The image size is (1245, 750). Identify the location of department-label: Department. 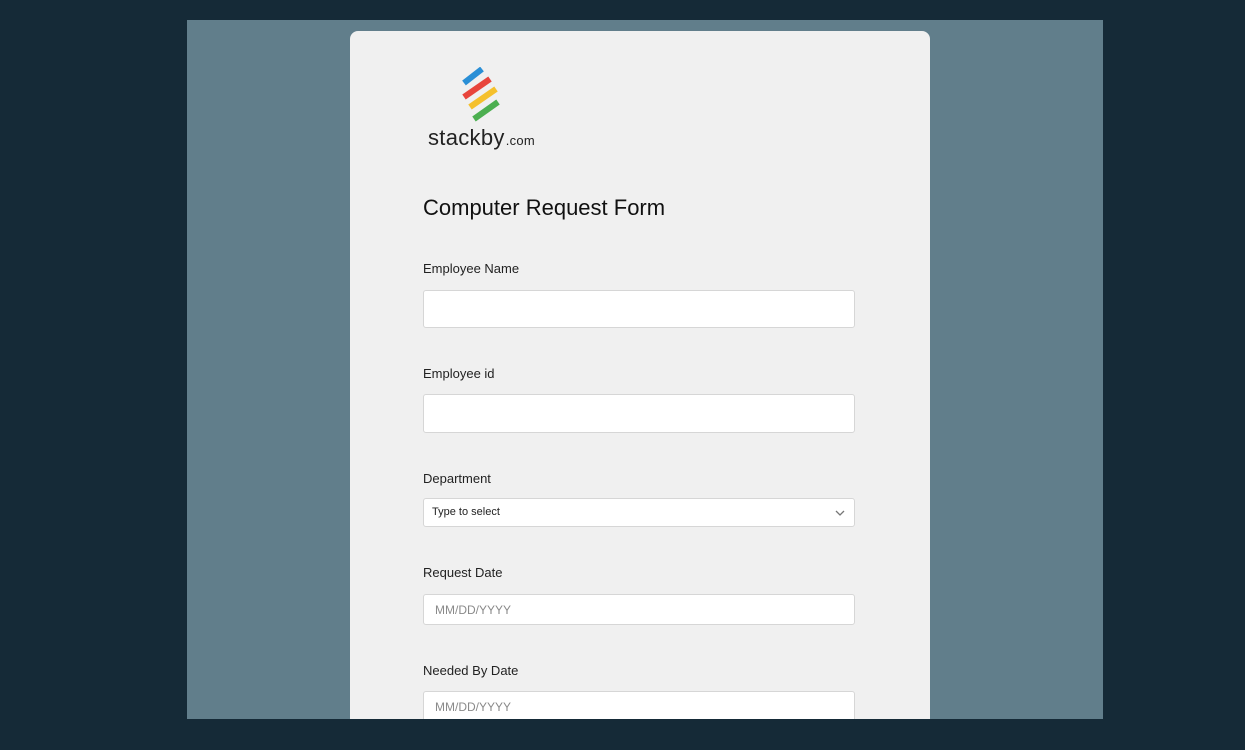
(457, 478).